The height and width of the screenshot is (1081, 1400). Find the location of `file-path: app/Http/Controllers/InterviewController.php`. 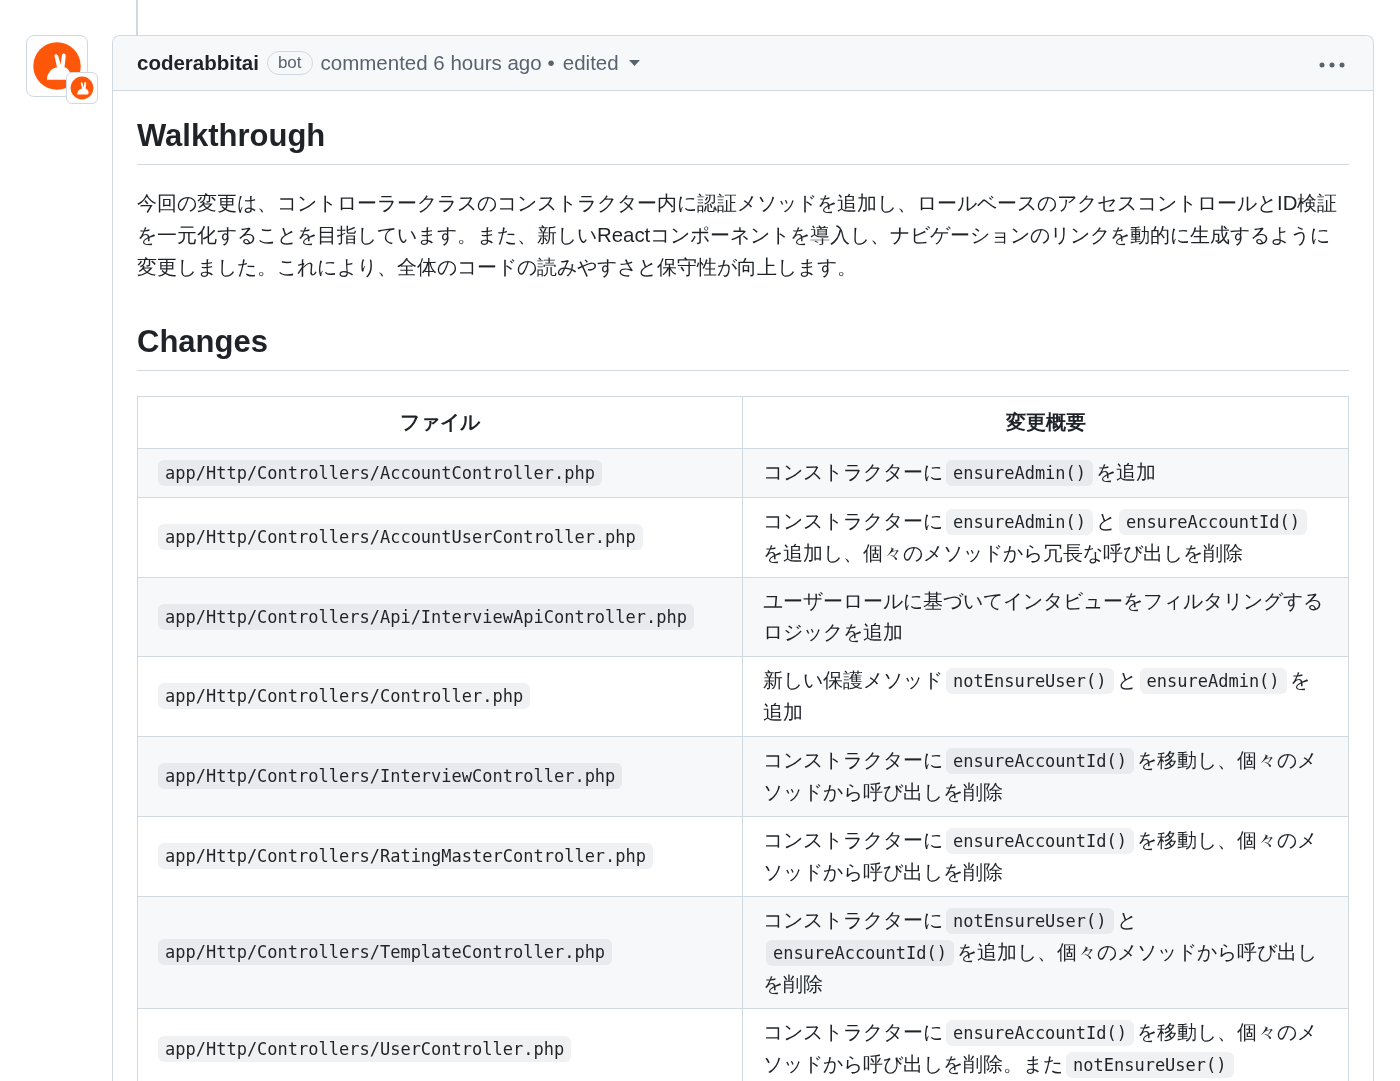

file-path: app/Http/Controllers/InterviewController.php is located at coordinates (390, 776).